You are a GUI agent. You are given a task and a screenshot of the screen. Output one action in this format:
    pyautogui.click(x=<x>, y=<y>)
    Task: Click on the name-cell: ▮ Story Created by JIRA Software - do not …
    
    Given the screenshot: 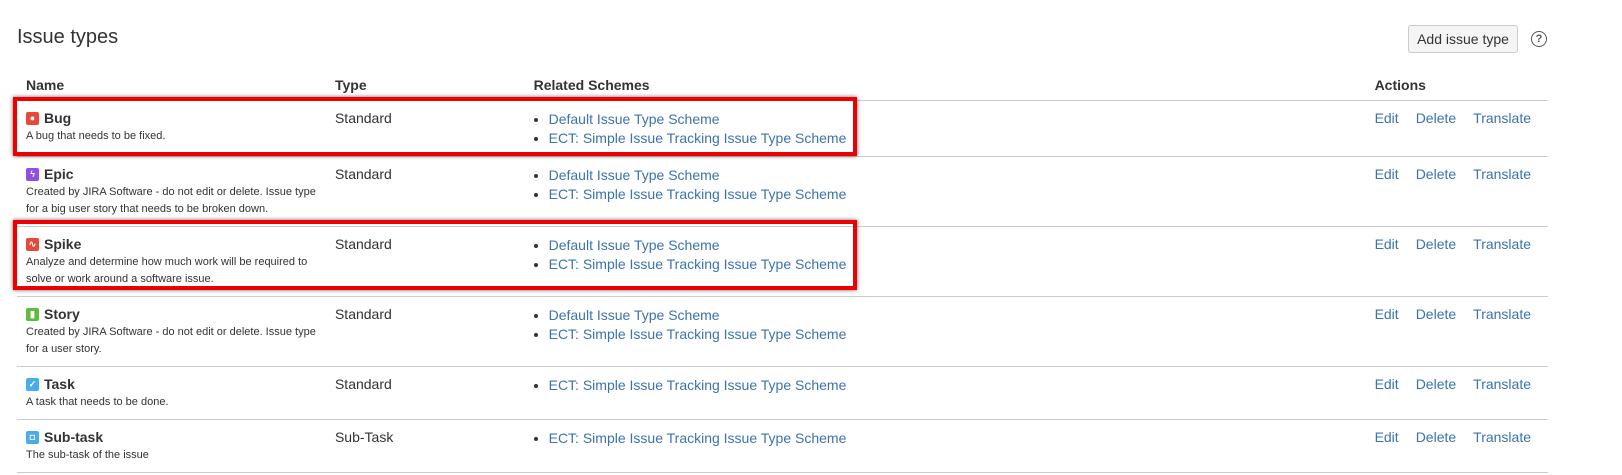 What is the action you would take?
    pyautogui.click(x=171, y=331)
    